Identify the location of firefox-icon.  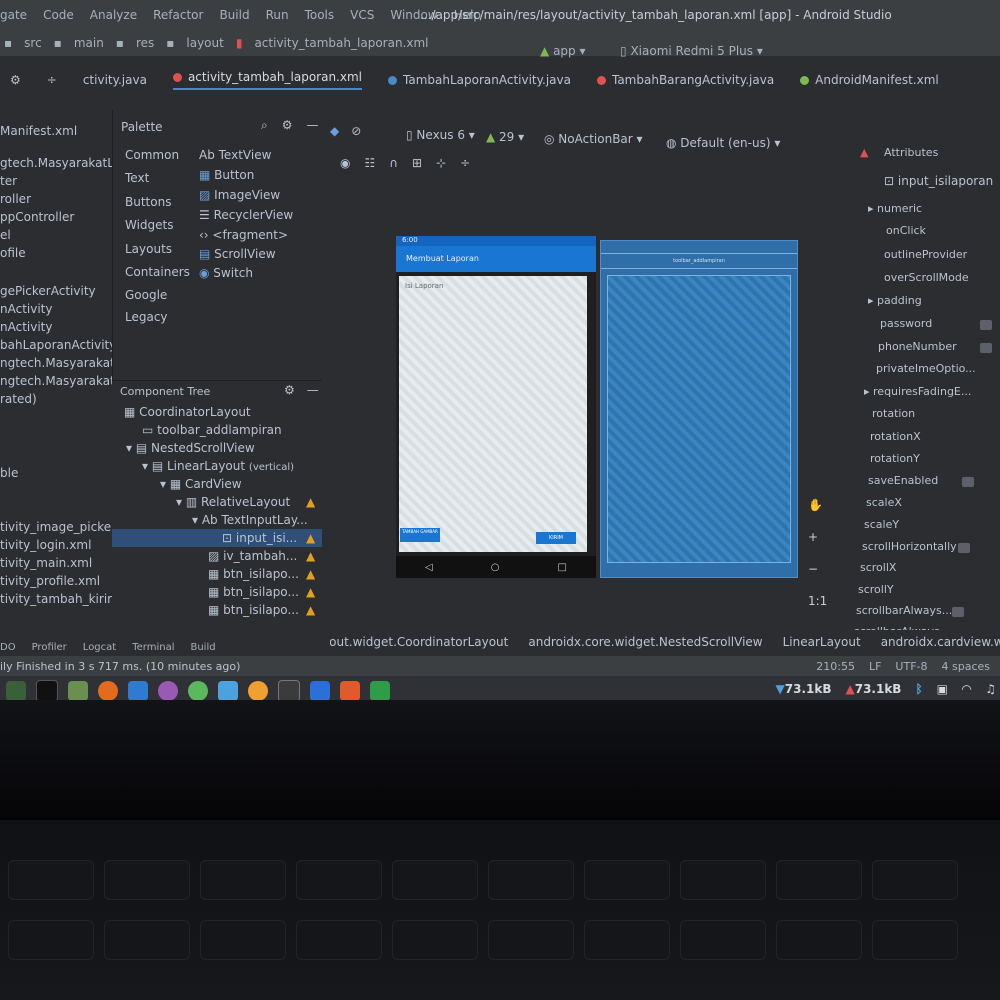
(108, 690).